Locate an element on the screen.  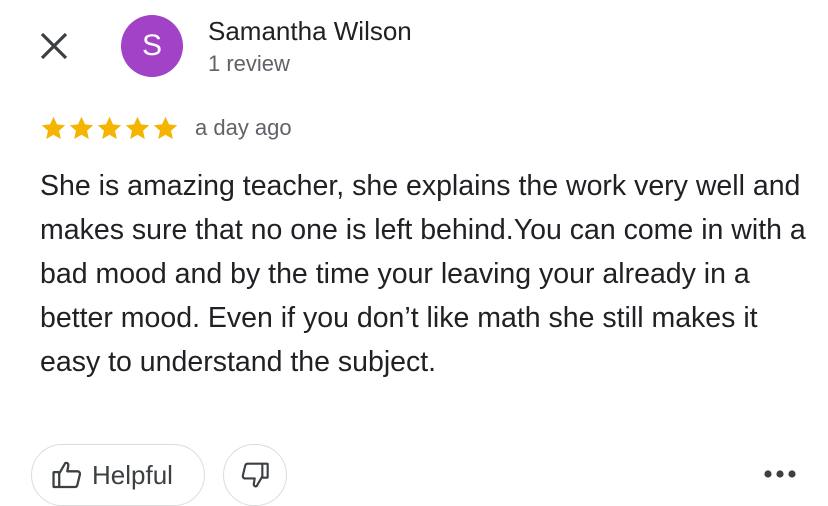
avatar-letter: S is located at coordinates (151, 45).